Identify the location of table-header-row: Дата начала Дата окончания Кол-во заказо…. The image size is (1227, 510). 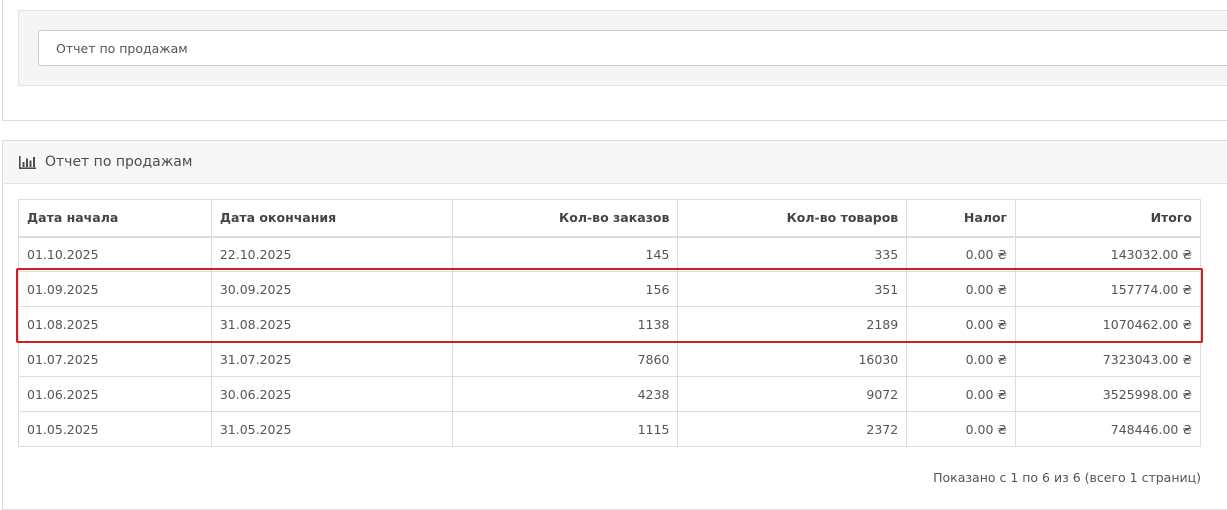
(609, 218).